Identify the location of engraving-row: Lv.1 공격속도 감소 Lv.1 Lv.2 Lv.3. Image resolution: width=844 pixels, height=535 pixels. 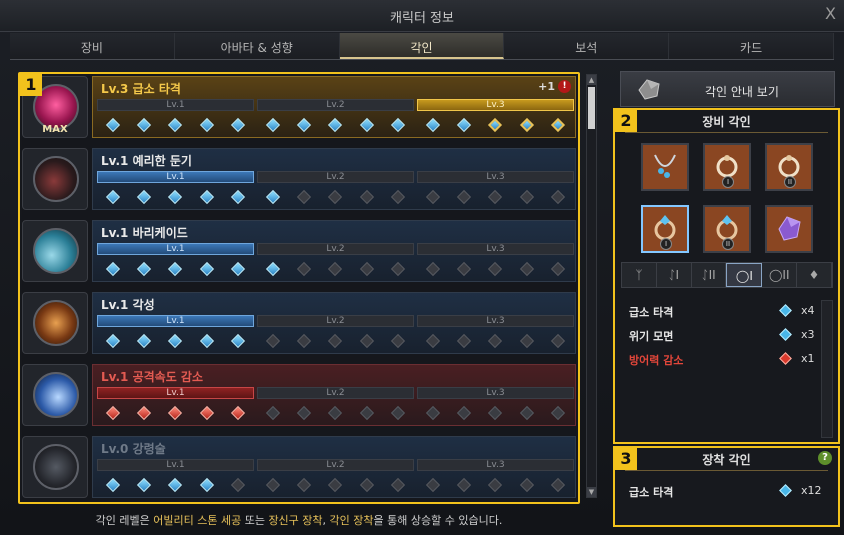
(299, 394).